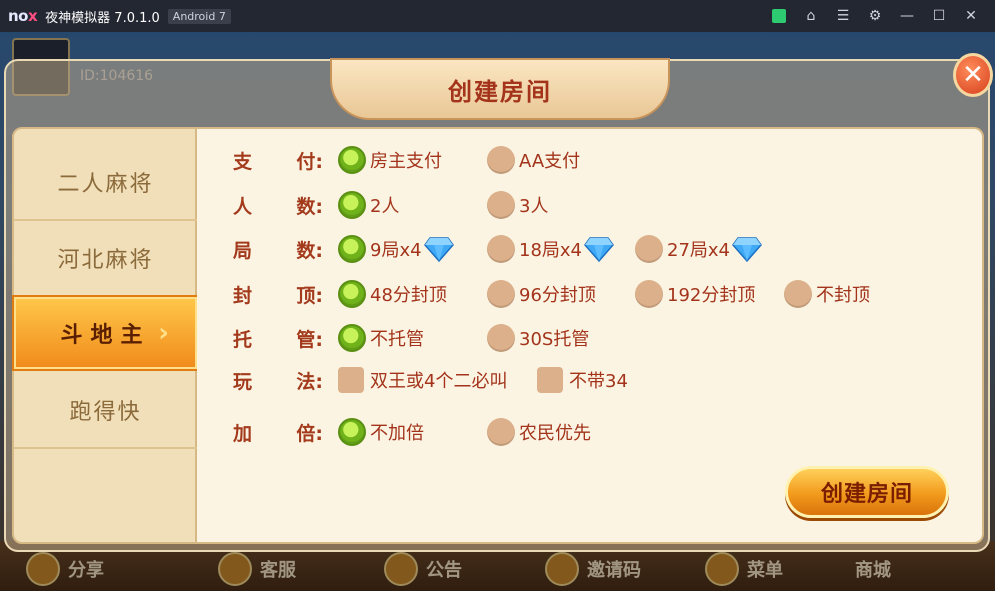 Image resolution: width=995 pixels, height=591 pixels. Describe the element at coordinates (939, 16) in the screenshot. I see `maximize-icon: ☐` at that location.